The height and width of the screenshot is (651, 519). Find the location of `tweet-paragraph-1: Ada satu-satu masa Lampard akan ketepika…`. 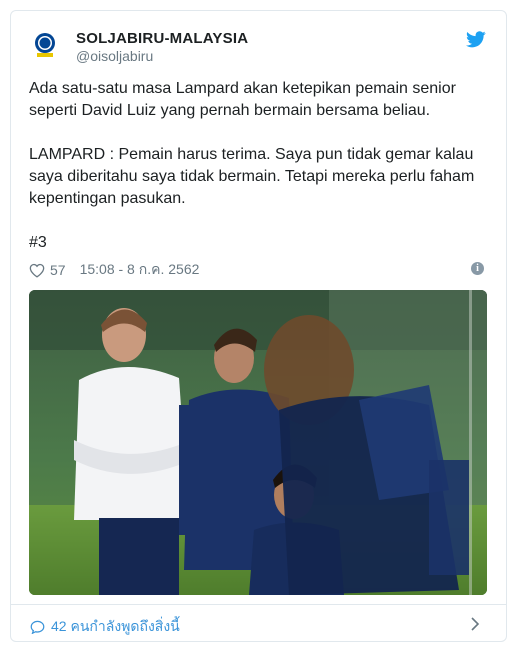

tweet-paragraph-1: Ada satu-satu masa Lampard akan ketepika… is located at coordinates (245, 99).